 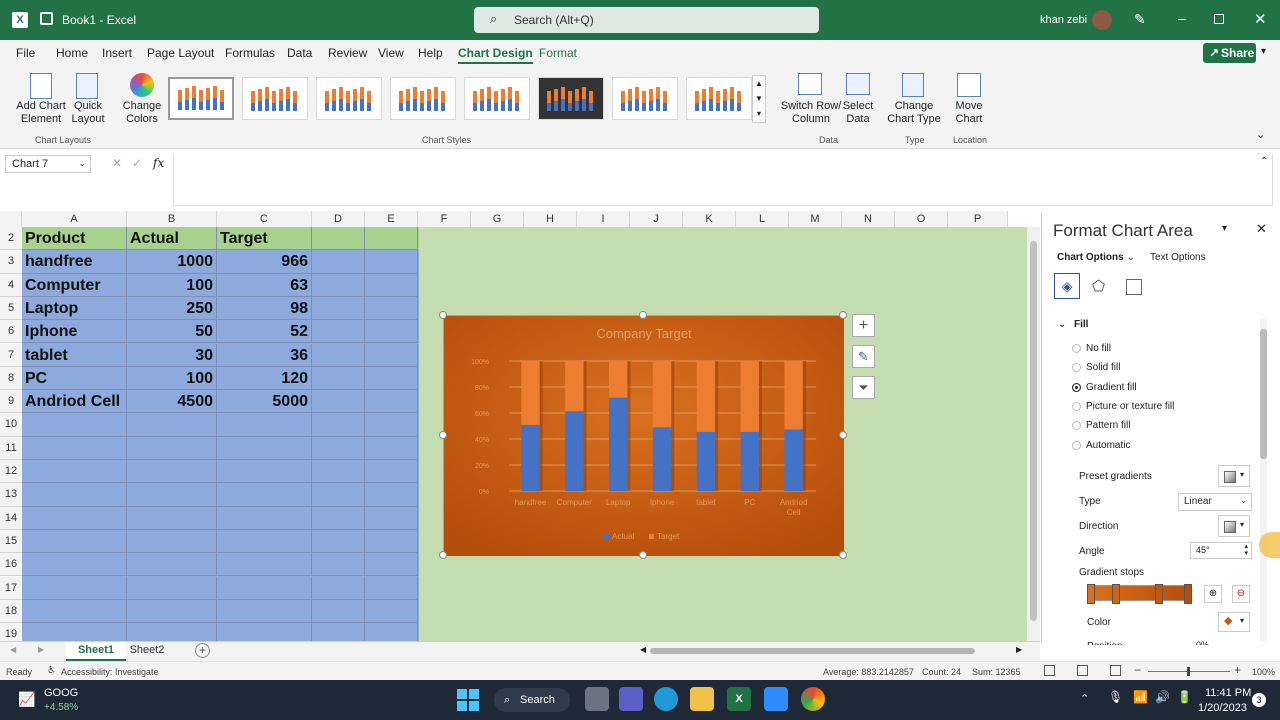 I want to click on h-scroll-thumb, so click(x=812, y=651).